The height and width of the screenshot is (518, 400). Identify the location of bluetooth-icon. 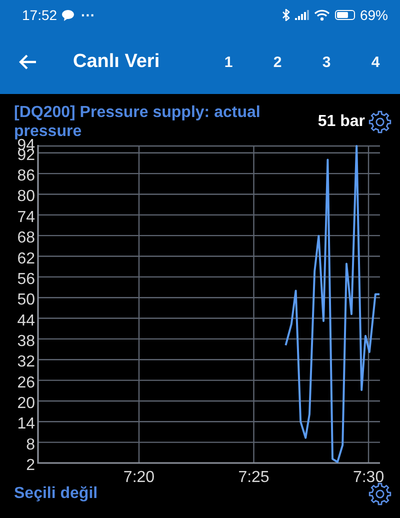
(286, 15).